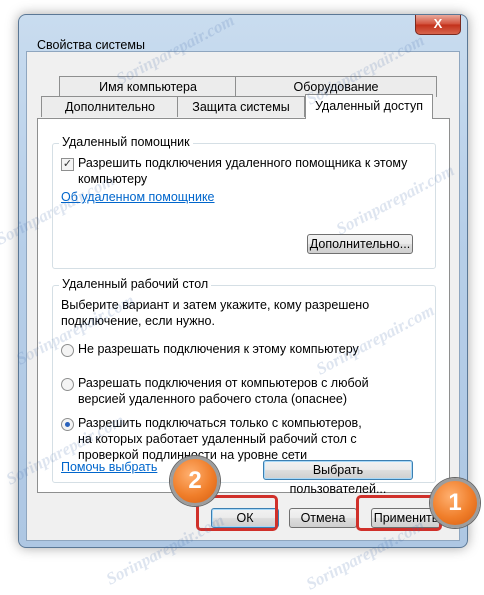 This screenshot has width=484, height=595. Describe the element at coordinates (455, 503) in the screenshot. I see `step-badge-1: 1` at that location.